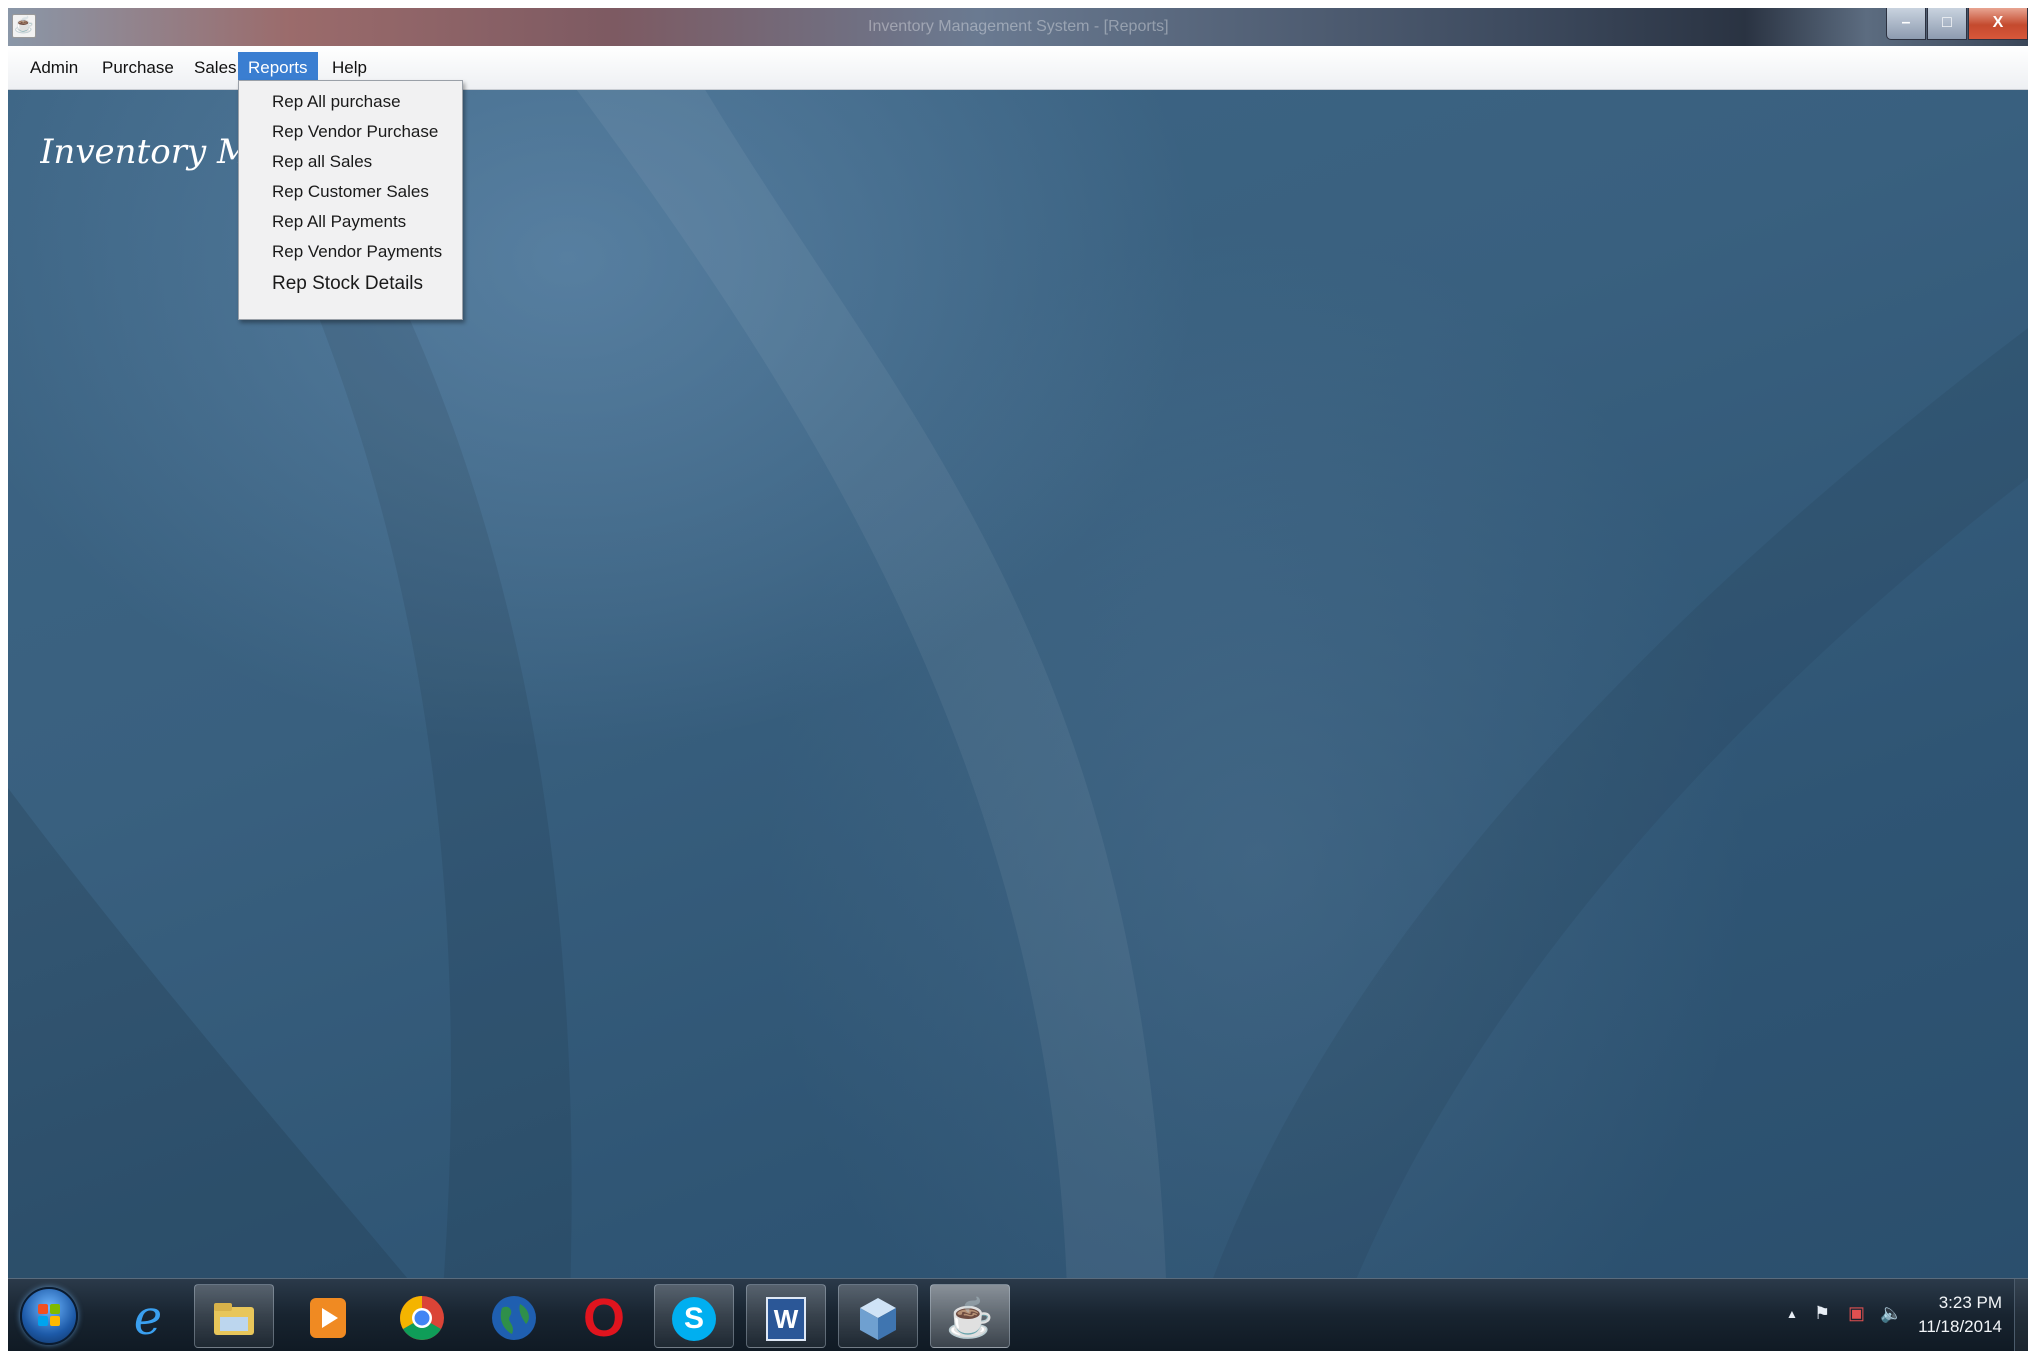 The image size is (2028, 1351). Describe the element at coordinates (1891, 1313) in the screenshot. I see `volume-icon: 🔈` at that location.